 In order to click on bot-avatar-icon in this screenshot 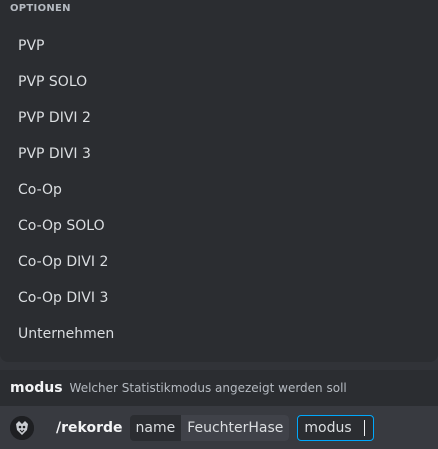, I will do `click(22, 427)`.